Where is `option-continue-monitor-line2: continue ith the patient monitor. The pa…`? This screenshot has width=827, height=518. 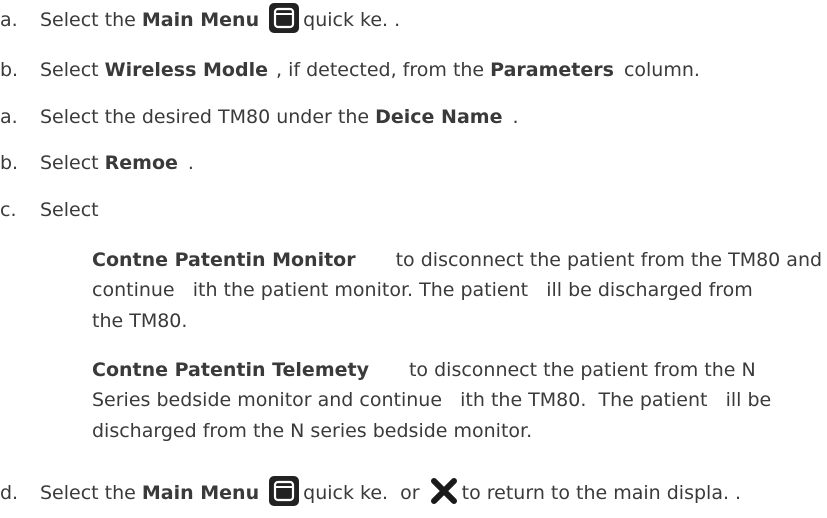 option-continue-monitor-line2: continue ith the patient monitor. The pa… is located at coordinates (422, 290).